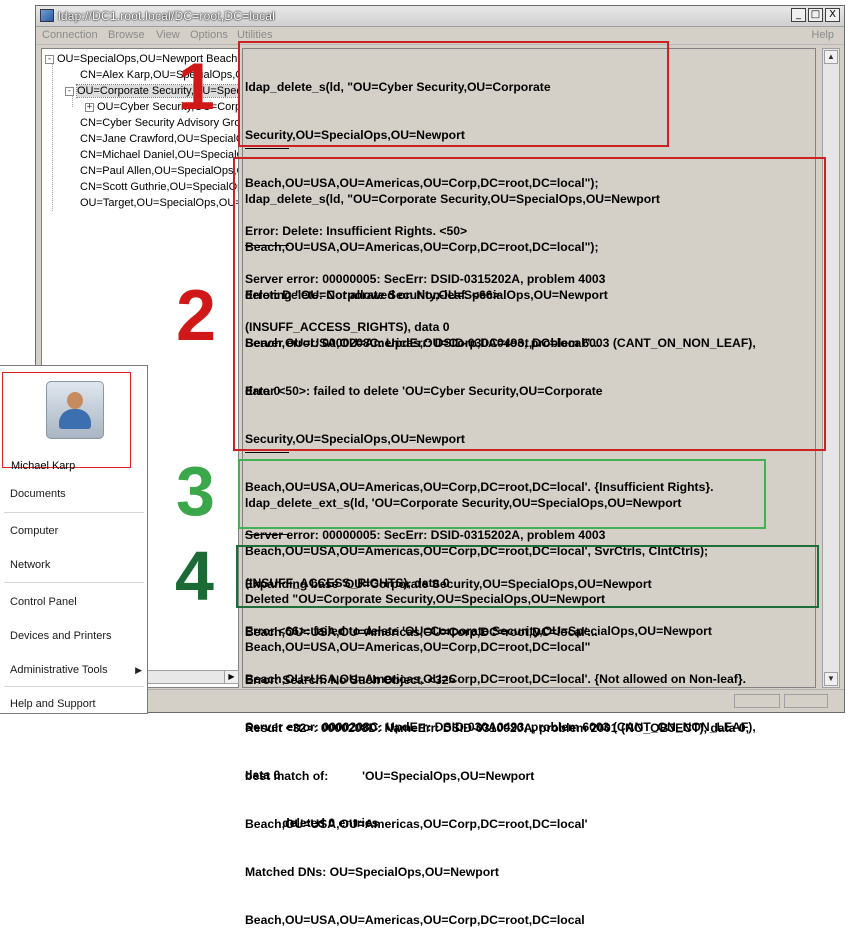 The image size is (850, 944). I want to click on tree-item: CN=Michael Daniel,OU=SpecialOps, so click(159, 155).